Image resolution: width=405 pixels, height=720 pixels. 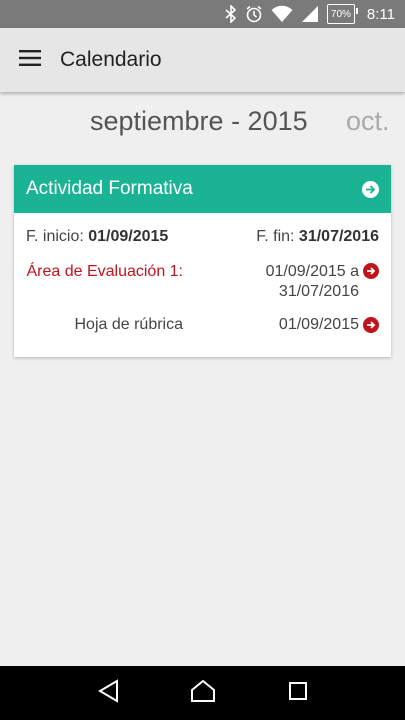 I want to click on home-icon, so click(x=203, y=693).